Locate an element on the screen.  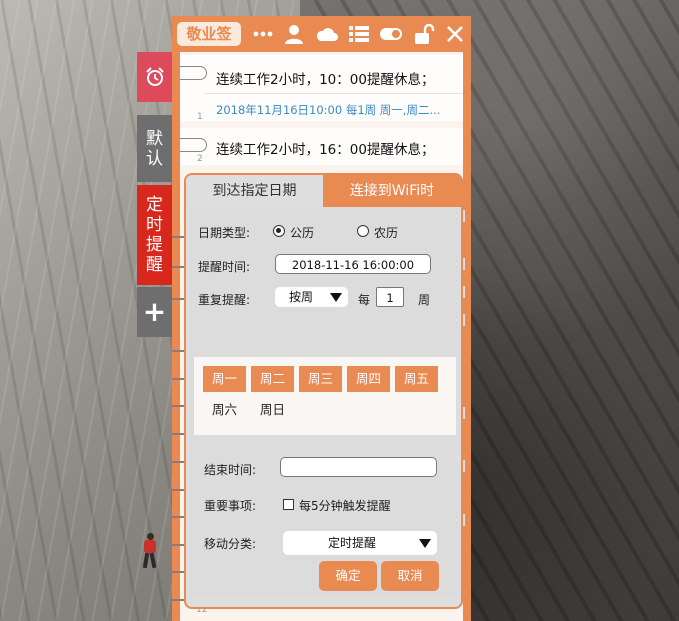
add-category-button: + is located at coordinates (154, 312).